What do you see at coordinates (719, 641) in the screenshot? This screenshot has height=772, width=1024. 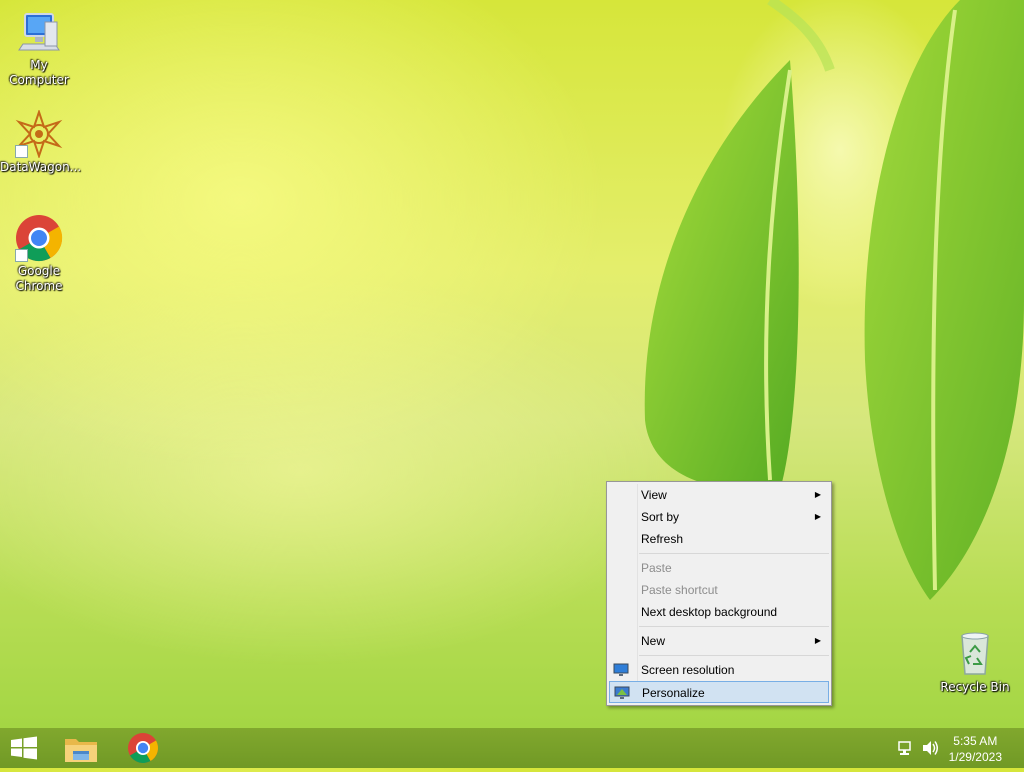 I see `menu-item-new: New ▶` at bounding box center [719, 641].